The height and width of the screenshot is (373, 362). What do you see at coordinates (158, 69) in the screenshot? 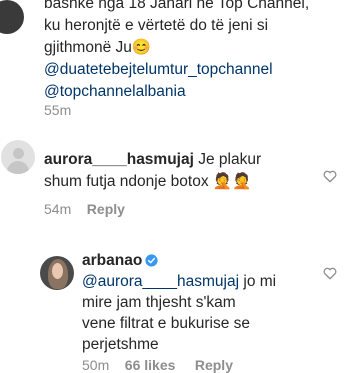
I see `mention-link: @duatetebejtelumtur_topchannel` at bounding box center [158, 69].